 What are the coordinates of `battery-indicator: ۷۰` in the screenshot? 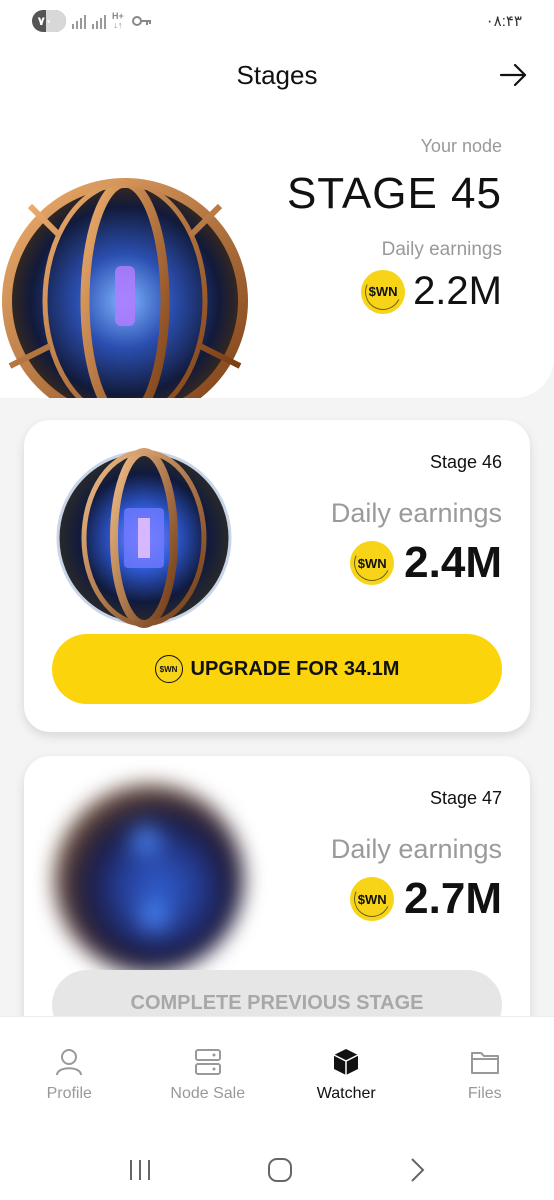 It's located at (49, 21).